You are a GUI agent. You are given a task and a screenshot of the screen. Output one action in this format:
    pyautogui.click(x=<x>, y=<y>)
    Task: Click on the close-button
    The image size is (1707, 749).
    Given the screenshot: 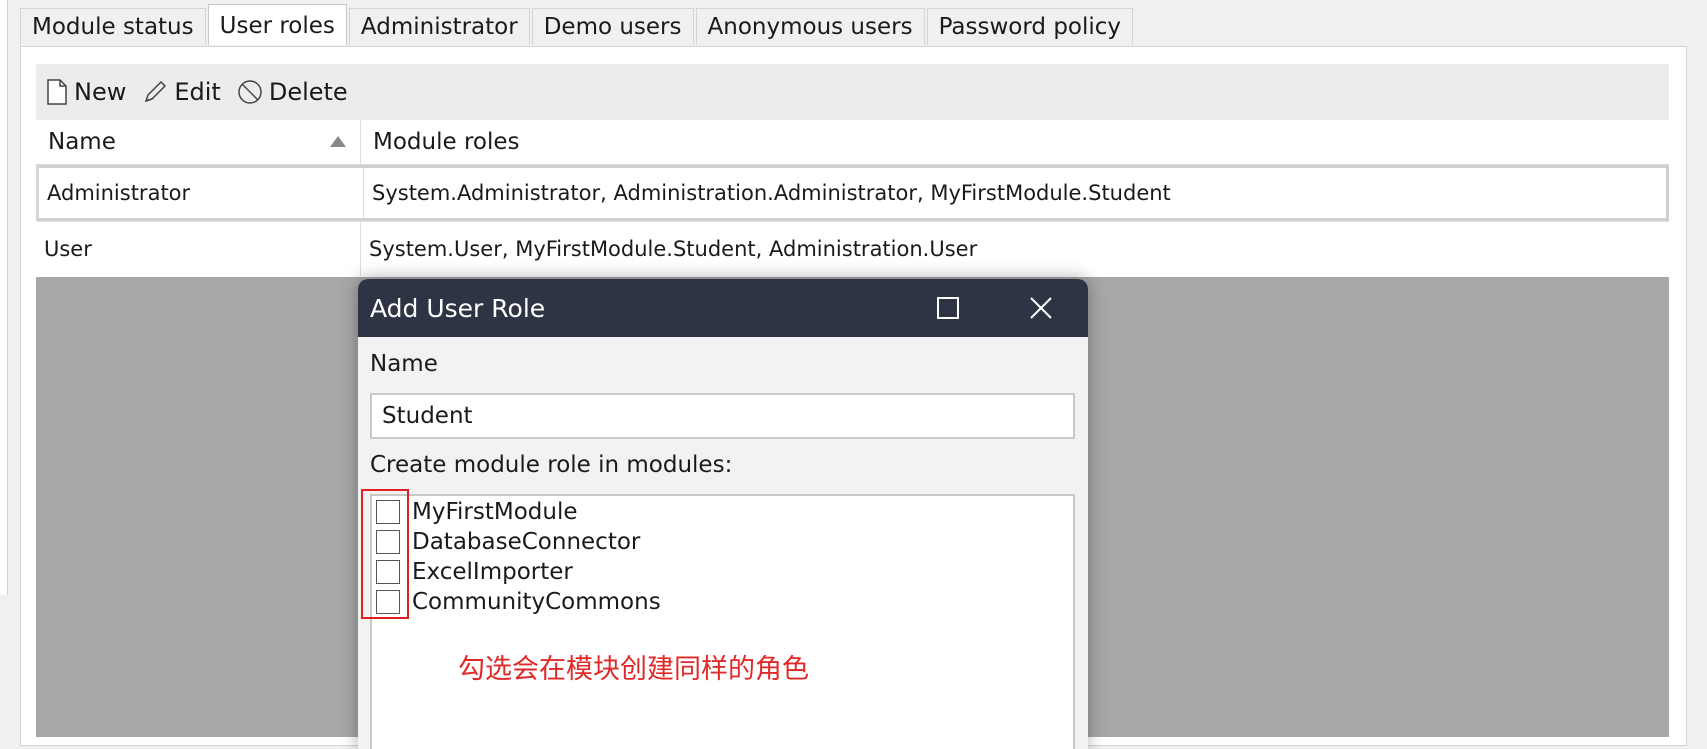 What is the action you would take?
    pyautogui.click(x=1041, y=308)
    